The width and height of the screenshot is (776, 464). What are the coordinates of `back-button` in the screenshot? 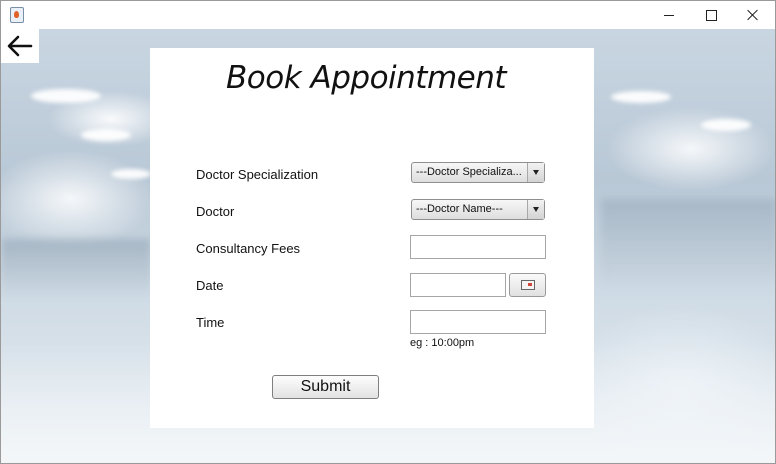 It's located at (20, 46).